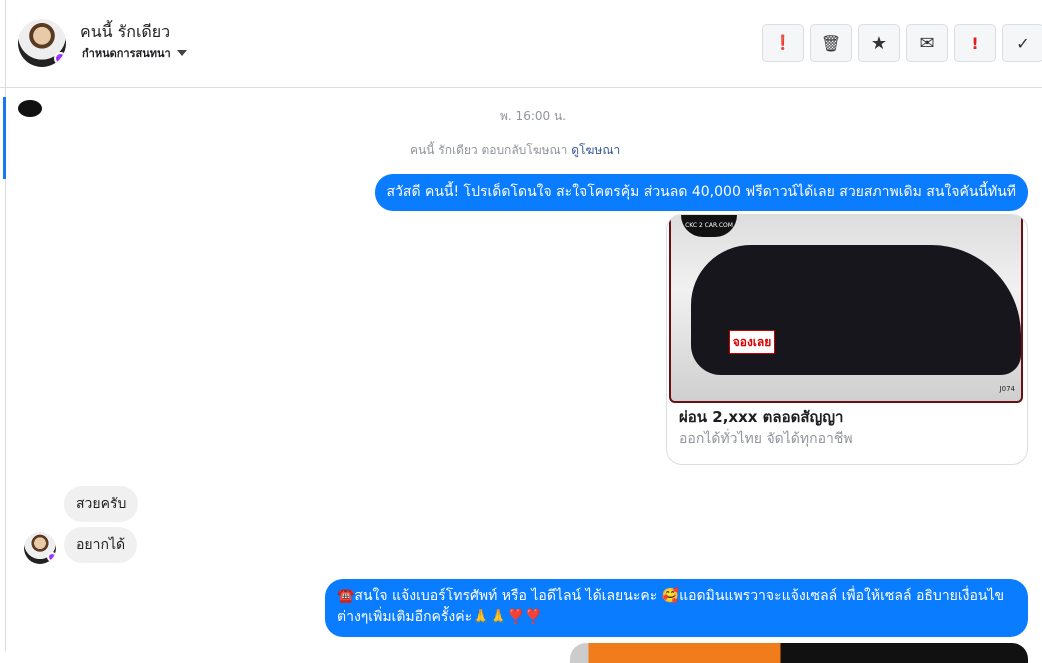  What do you see at coordinates (181, 53) in the screenshot?
I see `caret-down-icon` at bounding box center [181, 53].